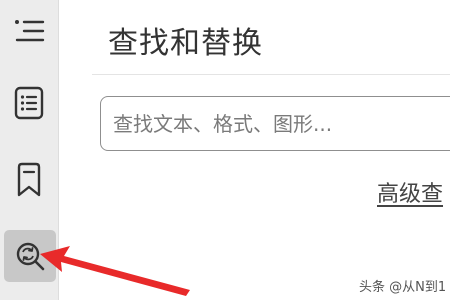 Image resolution: width=450 pixels, height=300 pixels. I want to click on document-list-icon, so click(29, 103).